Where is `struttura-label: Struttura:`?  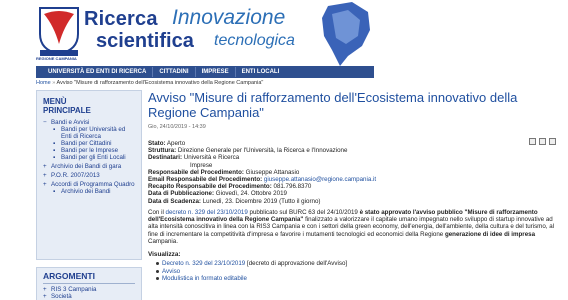
struttura-label: Struttura: is located at coordinates (162, 151).